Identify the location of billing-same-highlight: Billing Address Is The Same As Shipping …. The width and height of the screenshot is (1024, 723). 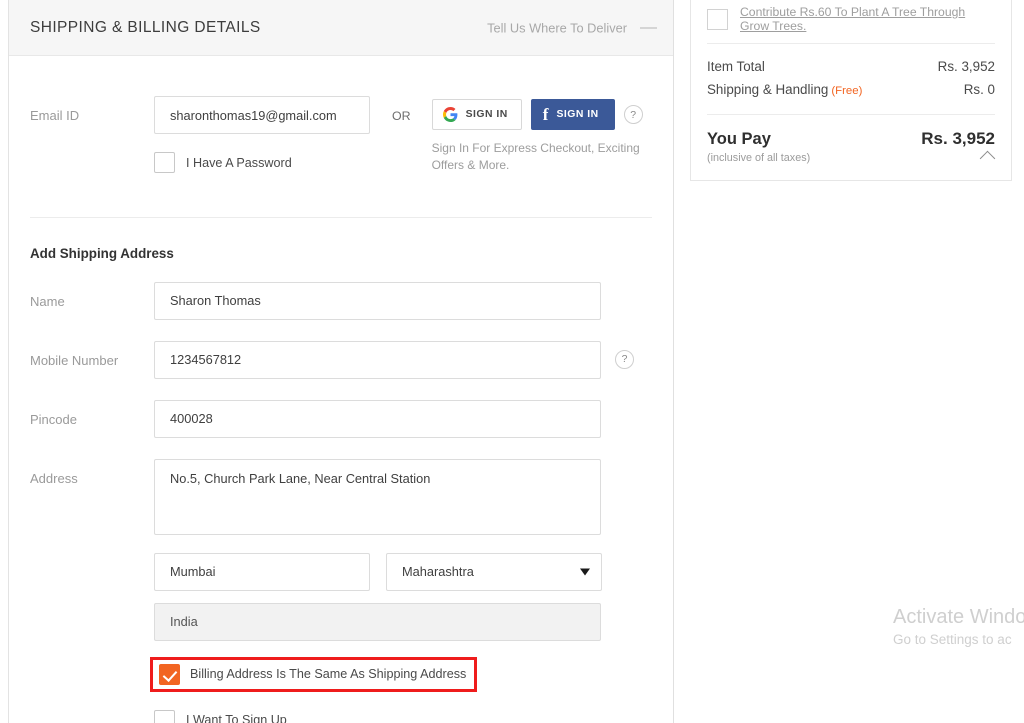
(314, 674).